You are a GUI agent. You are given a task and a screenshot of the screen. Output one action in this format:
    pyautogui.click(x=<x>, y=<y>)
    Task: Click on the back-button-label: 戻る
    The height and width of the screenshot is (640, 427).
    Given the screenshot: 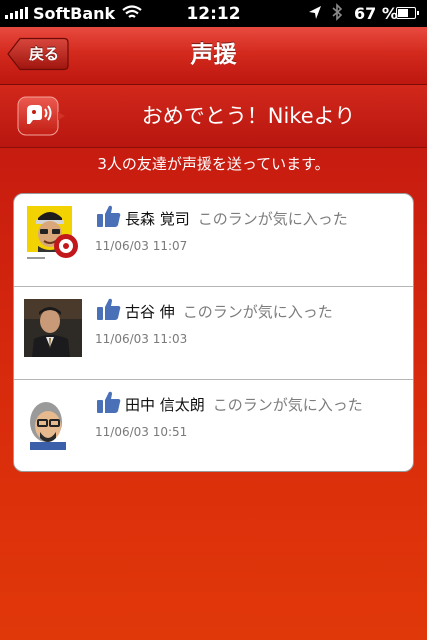 What is the action you would take?
    pyautogui.click(x=43, y=54)
    